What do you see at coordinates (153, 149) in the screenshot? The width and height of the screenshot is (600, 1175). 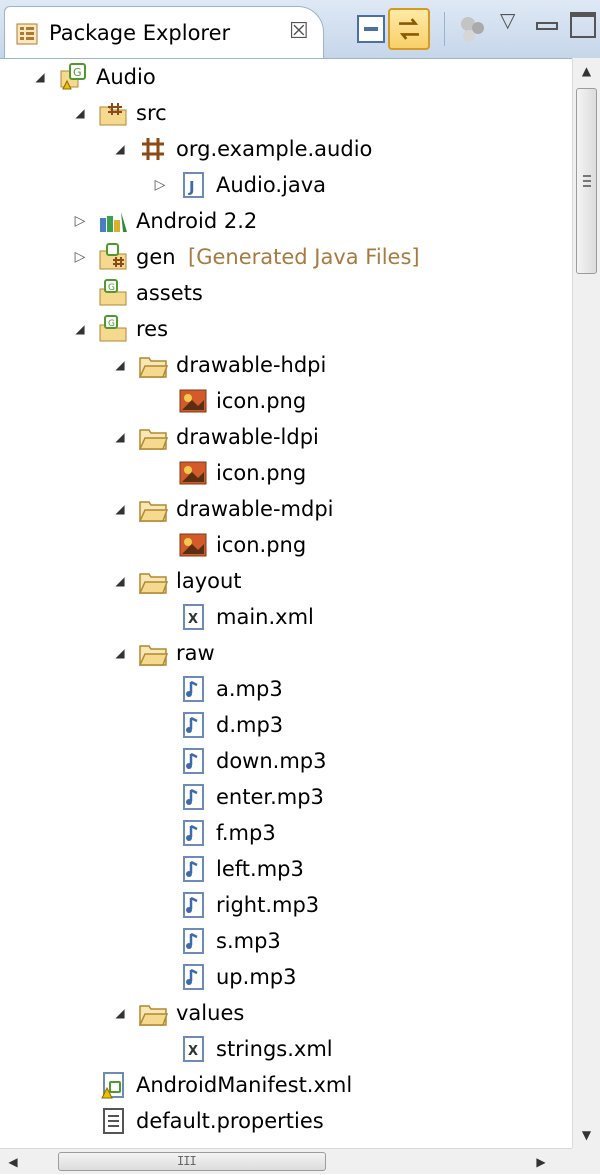 I see `package-icon` at bounding box center [153, 149].